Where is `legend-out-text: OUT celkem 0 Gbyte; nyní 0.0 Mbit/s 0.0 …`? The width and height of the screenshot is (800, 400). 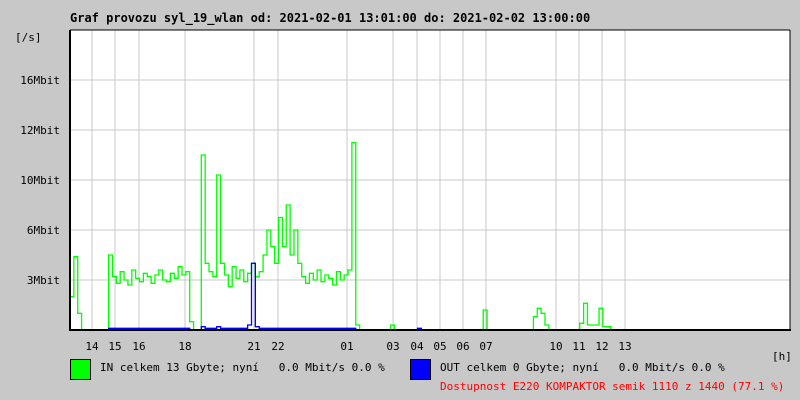 legend-out-text: OUT celkem 0 Gbyte; nyní 0.0 Mbit/s 0.0 … is located at coordinates (582, 367).